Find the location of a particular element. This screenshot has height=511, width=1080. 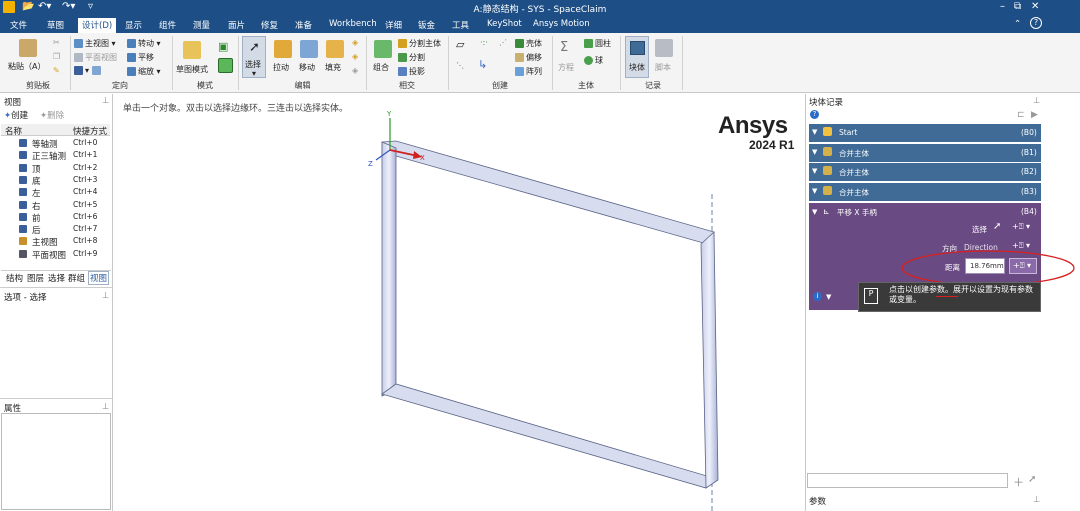

menu-measure: 测量 is located at coordinates (201, 25).